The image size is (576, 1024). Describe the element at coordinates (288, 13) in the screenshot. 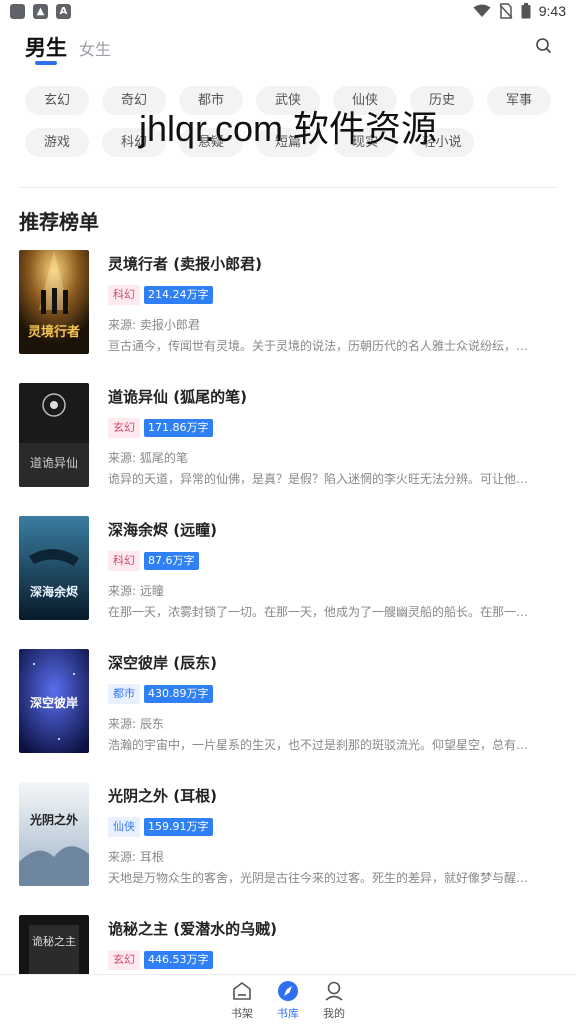

I see `status-bar: ▲ A 9:43` at that location.